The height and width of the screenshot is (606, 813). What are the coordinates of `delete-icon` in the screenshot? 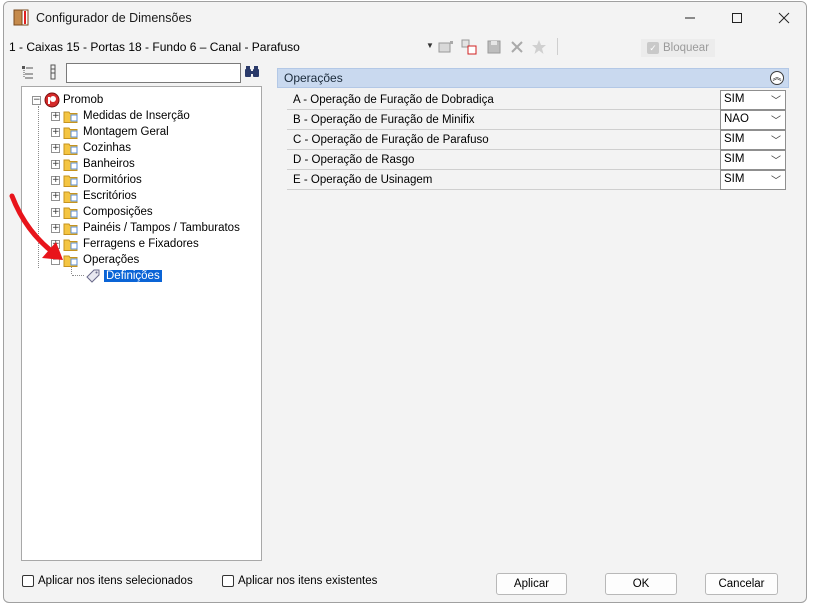 It's located at (517, 47).